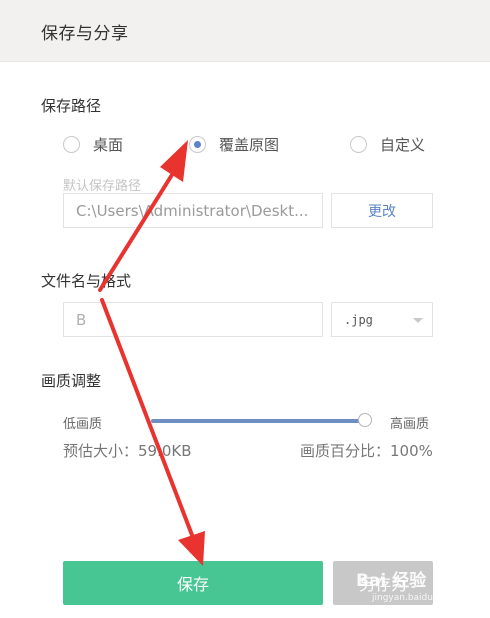 The image size is (490, 618). What do you see at coordinates (249, 144) in the screenshot?
I see `radio-overwrite-label: 覆盖原图` at bounding box center [249, 144].